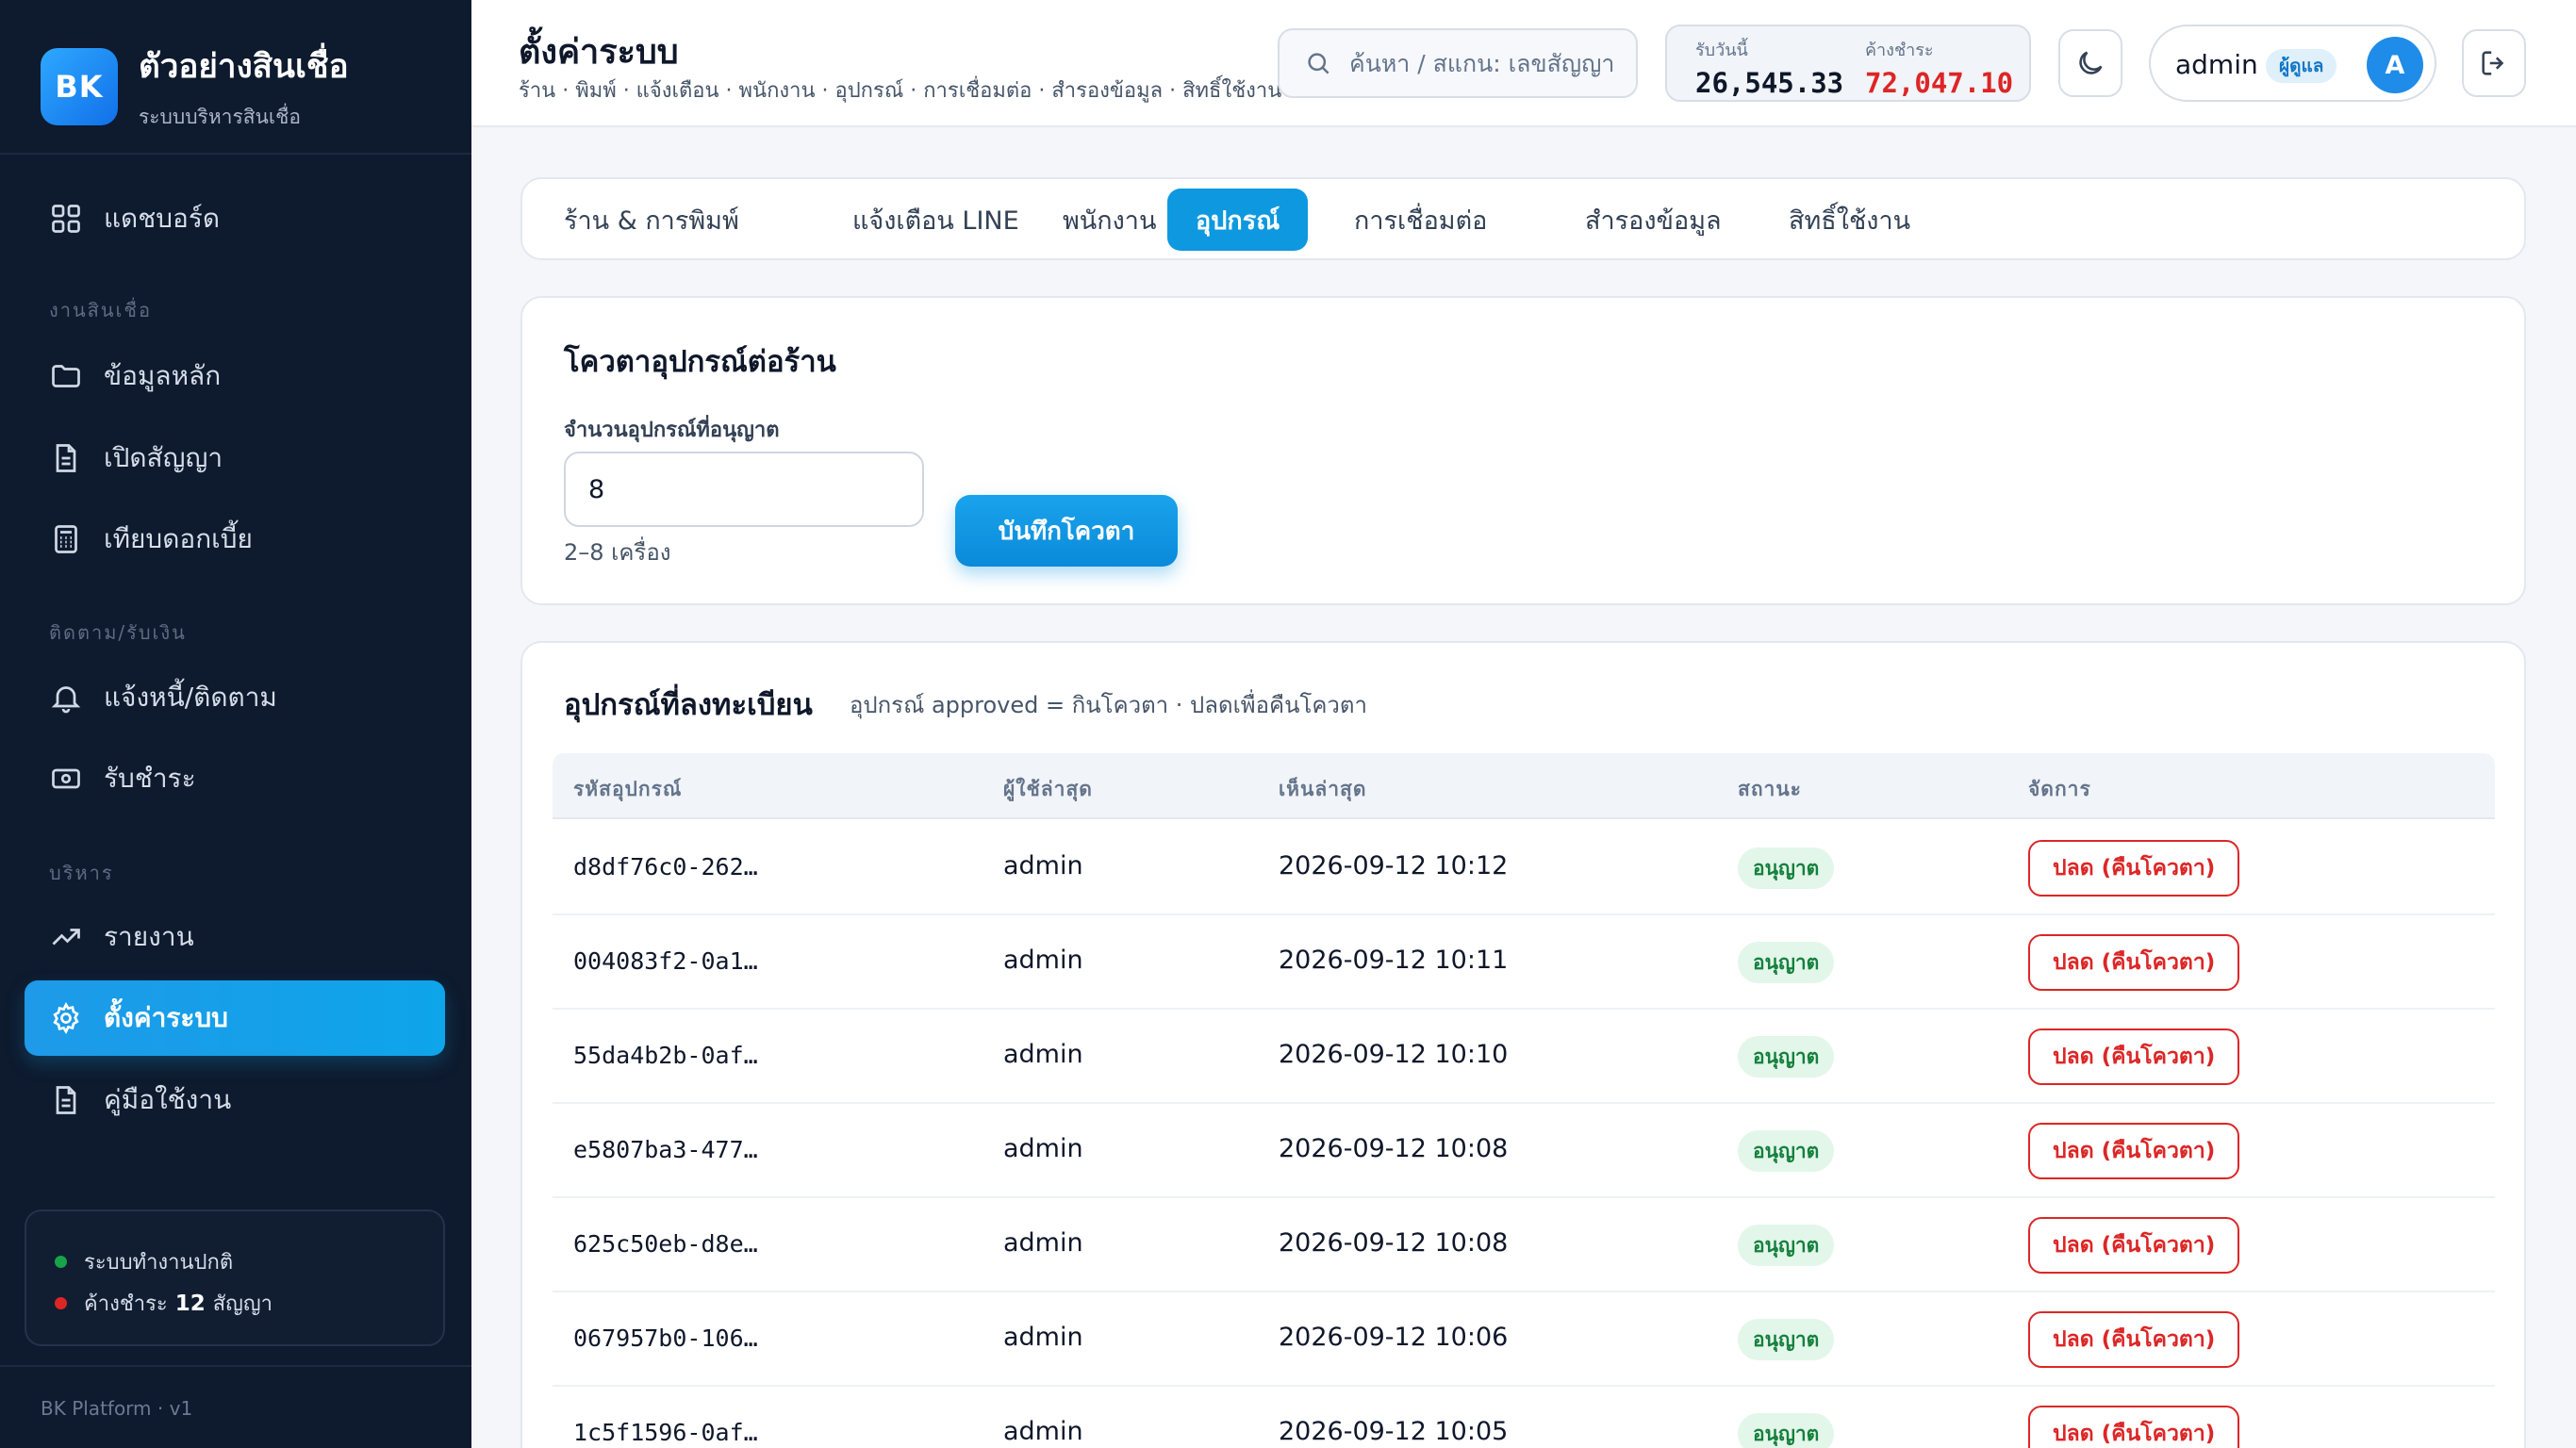  What do you see at coordinates (195, 87) in the screenshot?
I see `brand: BK ตัวอย่างสินเชื่อ ระบบบริหารสินเชื่อ` at bounding box center [195, 87].